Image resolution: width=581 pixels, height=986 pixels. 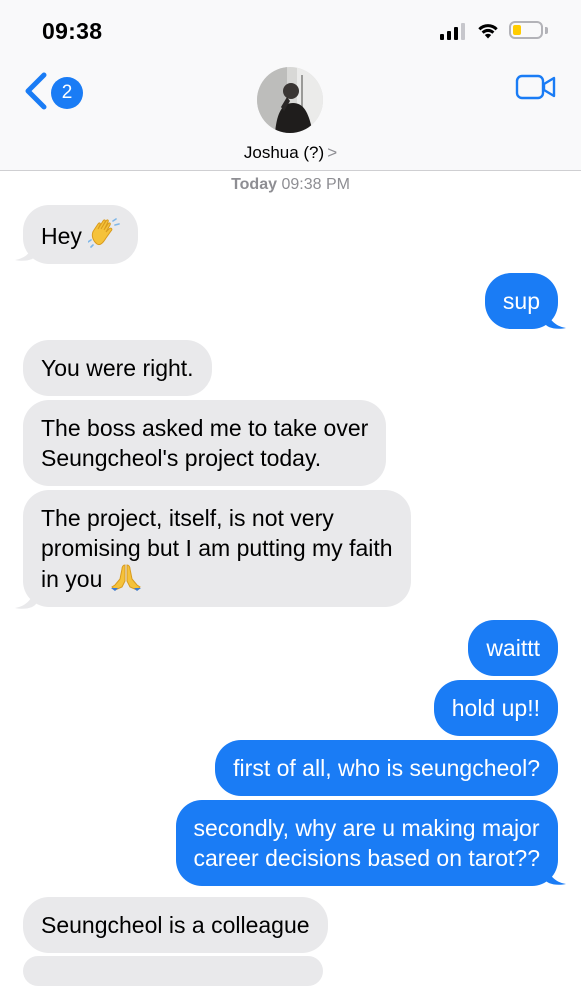 What do you see at coordinates (187, 518) in the screenshot?
I see `message-line: The project, itself, is not very` at bounding box center [187, 518].